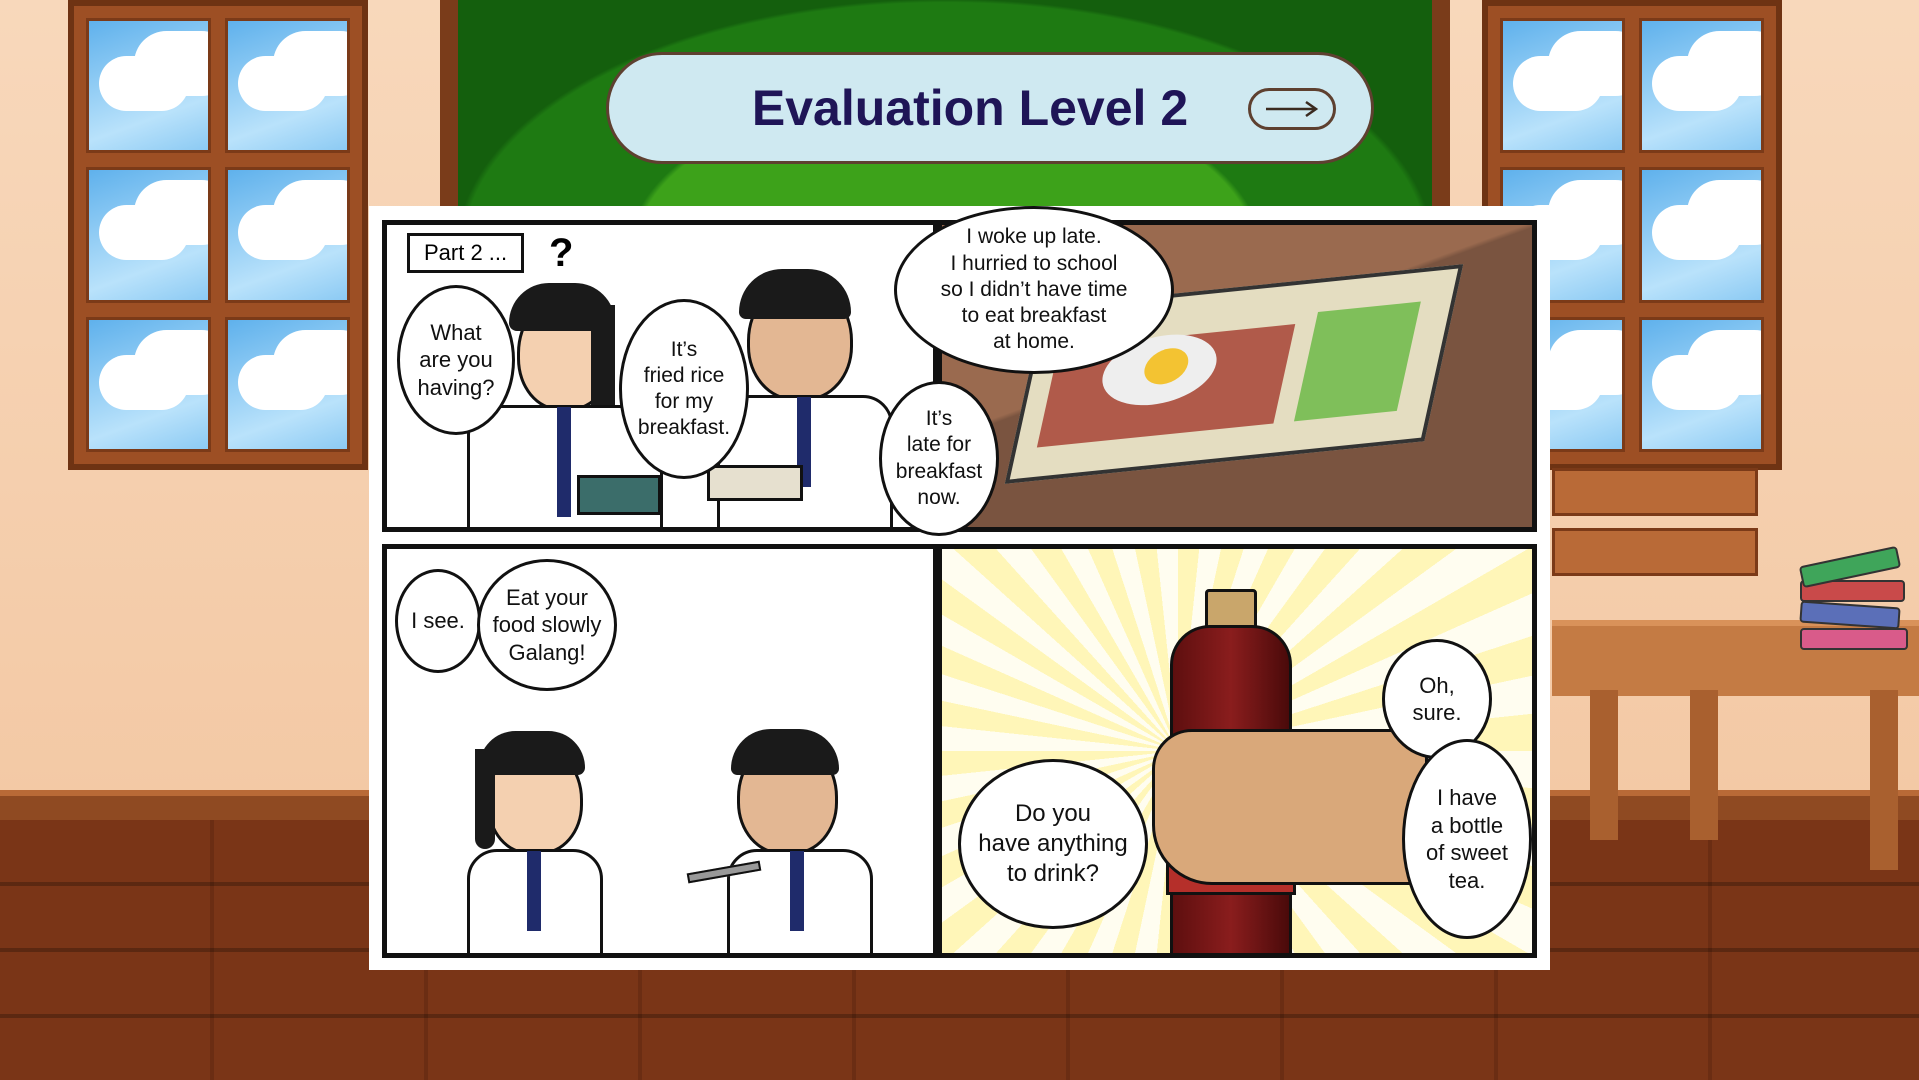  I want to click on comic-panel-3: I see. Eat your food slowly Galang!, so click(660, 751).